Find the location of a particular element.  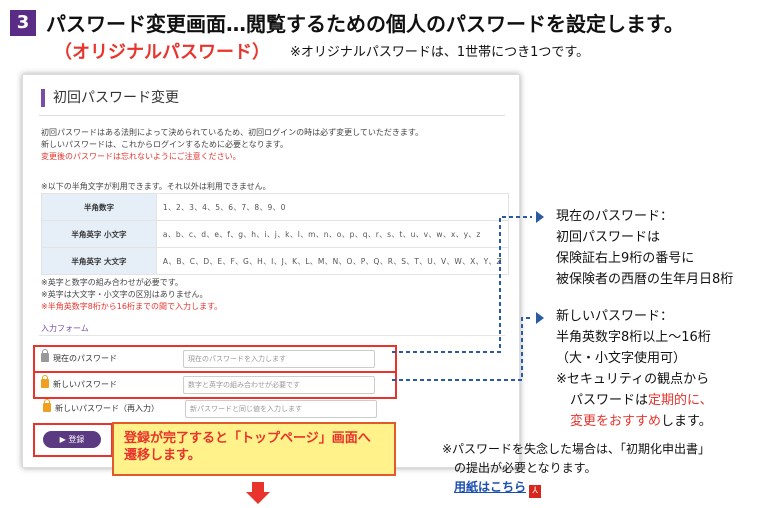

form-download-link: 用紙はこちら is located at coordinates (490, 487).